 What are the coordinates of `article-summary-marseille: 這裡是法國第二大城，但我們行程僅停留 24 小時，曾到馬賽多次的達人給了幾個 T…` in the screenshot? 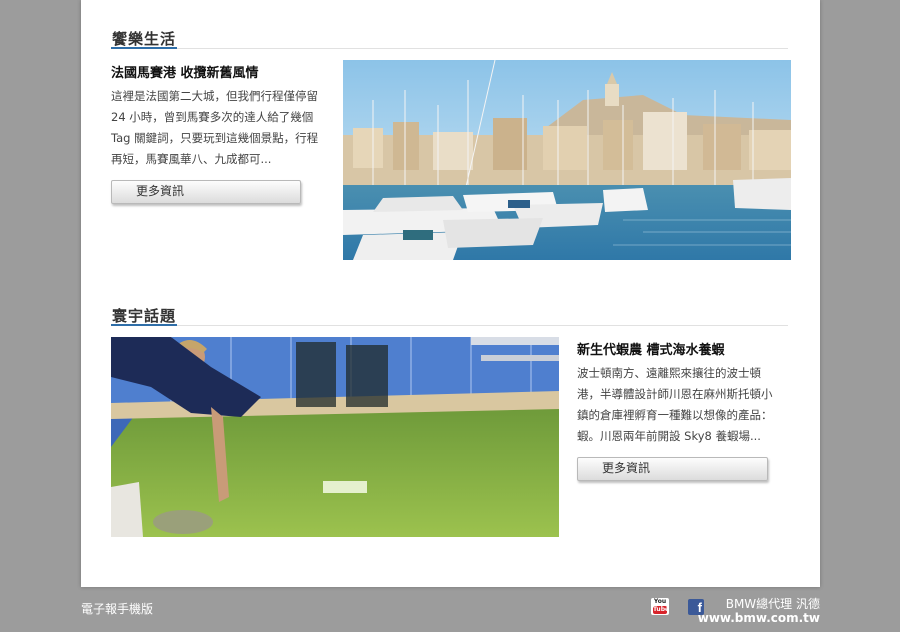 It's located at (215, 127).